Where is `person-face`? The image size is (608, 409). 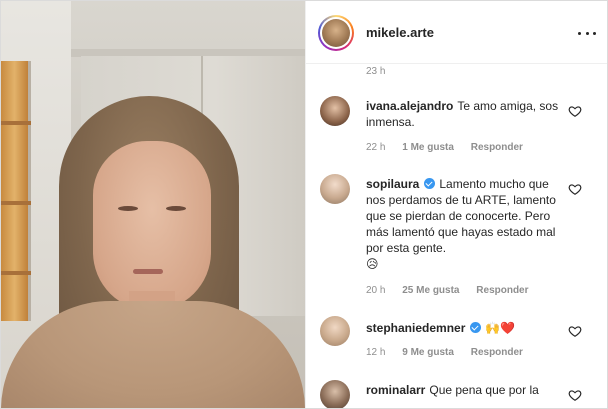 person-face is located at coordinates (152, 226).